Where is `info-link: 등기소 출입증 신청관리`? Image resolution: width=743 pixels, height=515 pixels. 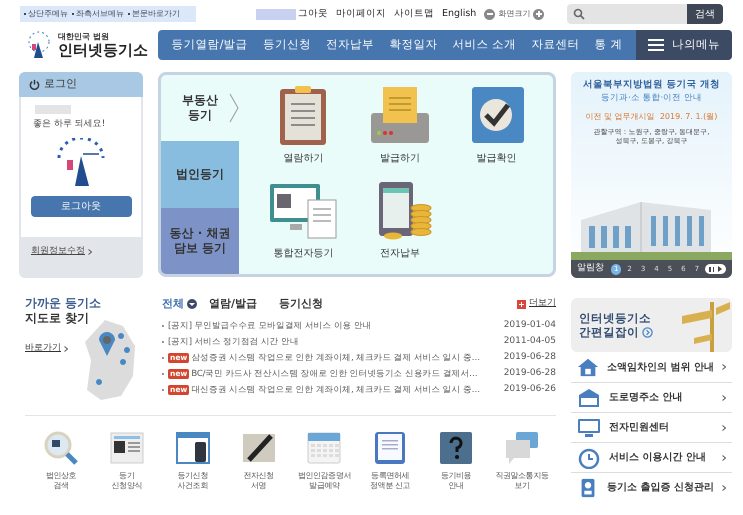
info-link: 등기소 출입증 신청관리 is located at coordinates (651, 487).